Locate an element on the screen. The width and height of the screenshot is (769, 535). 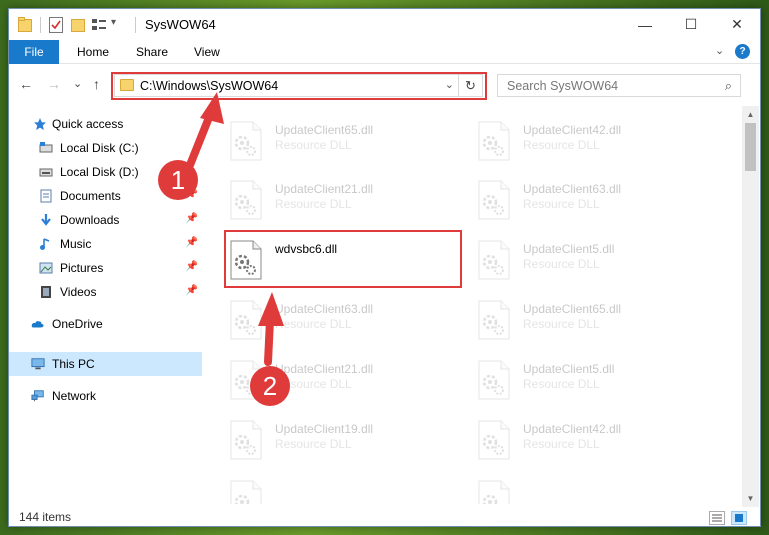
annotation-arrows is located at coordinates (234, 229).